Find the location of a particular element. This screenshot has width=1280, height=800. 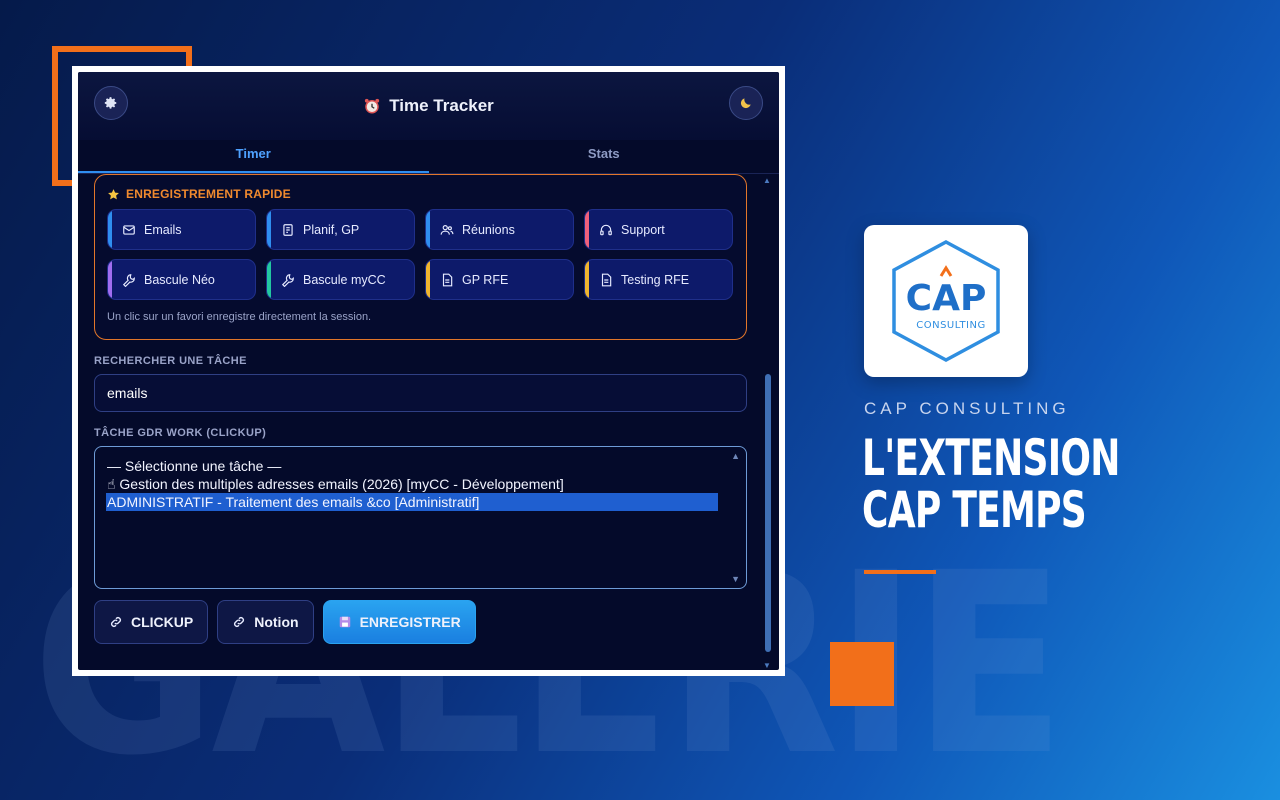

floppy-disk-icon is located at coordinates (344, 622).